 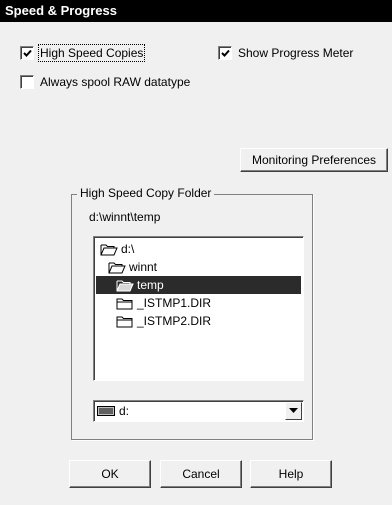 I want to click on dialog-title: Speed & Progress, so click(x=196, y=11).